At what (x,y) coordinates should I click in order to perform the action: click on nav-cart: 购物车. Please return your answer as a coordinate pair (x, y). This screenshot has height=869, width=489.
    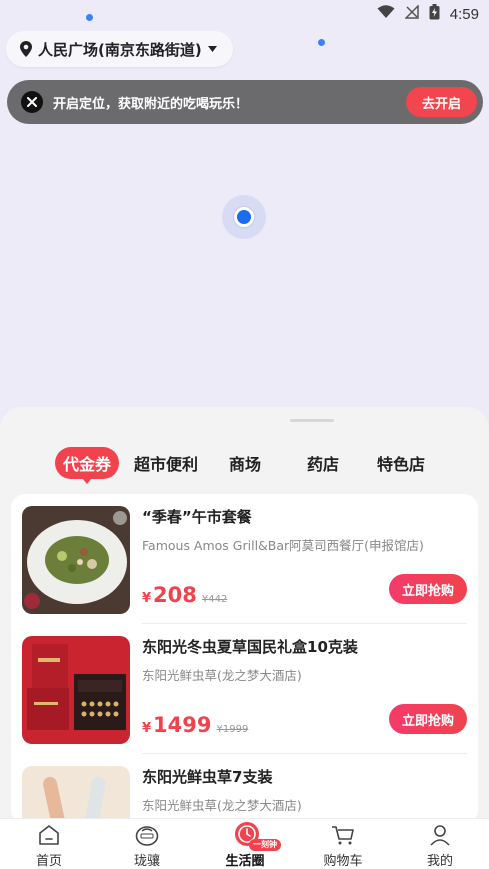
    Looking at the image, I should click on (343, 844).